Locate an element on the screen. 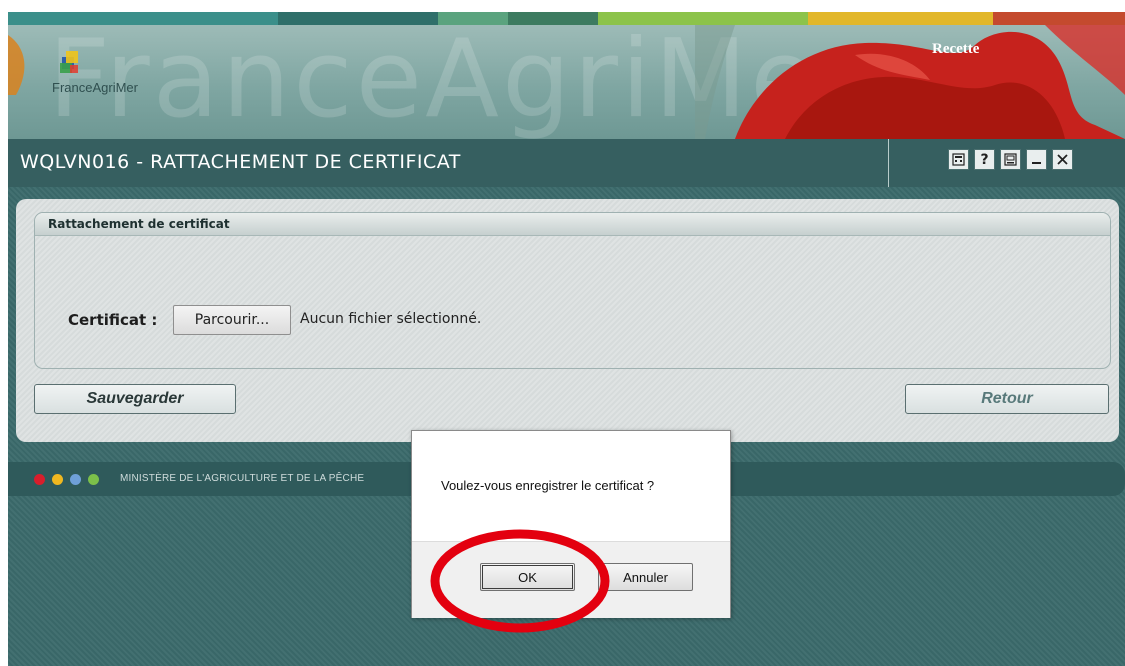 The height and width of the screenshot is (666, 1125). print-icon is located at coordinates (1010, 159).